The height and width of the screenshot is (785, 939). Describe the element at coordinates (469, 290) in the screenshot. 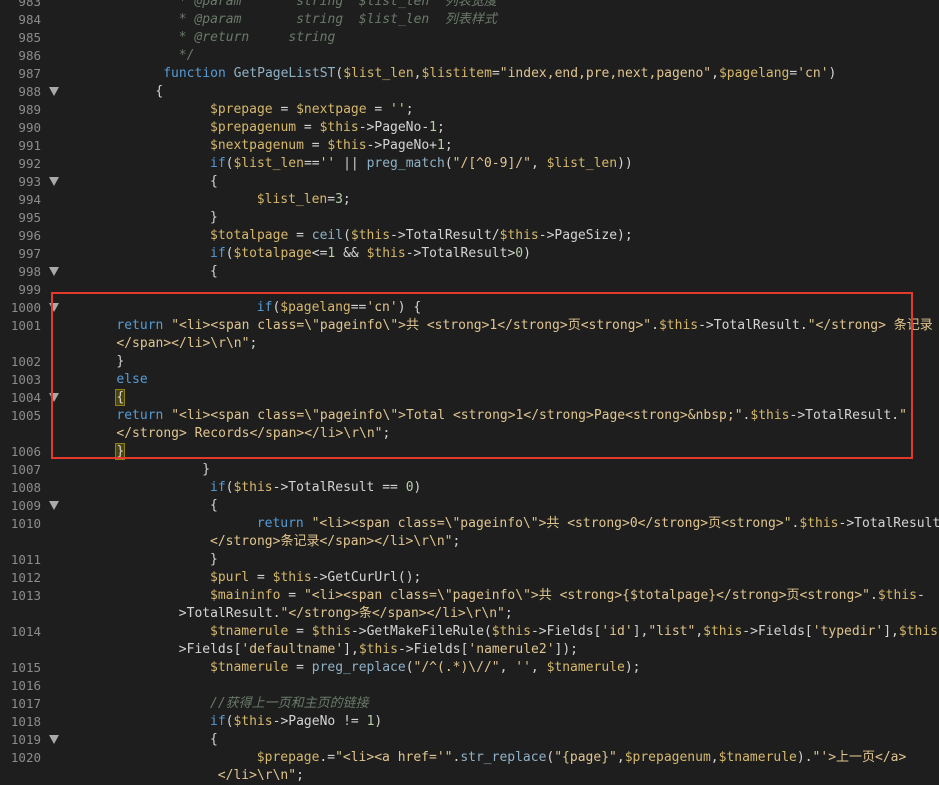

I see `code-line: 999` at that location.